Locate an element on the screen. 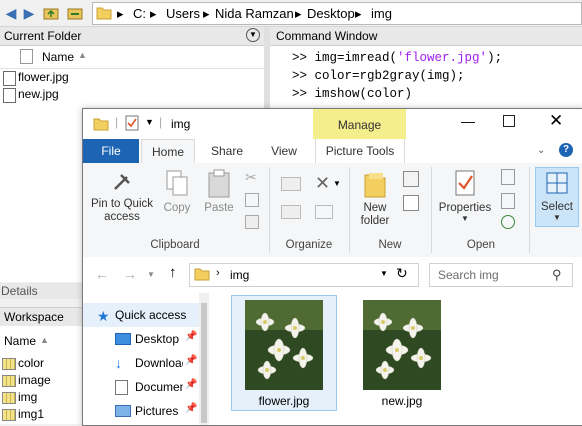  file-row: flower.jpg is located at coordinates (36, 78).